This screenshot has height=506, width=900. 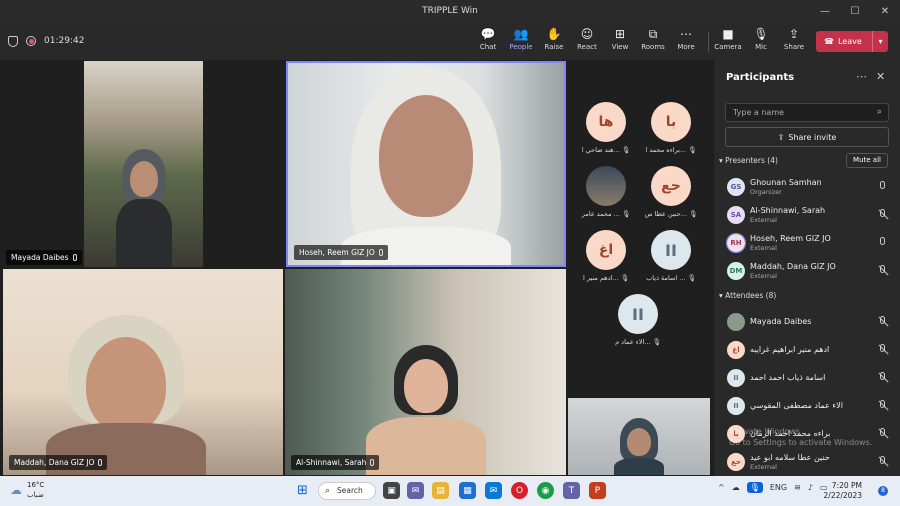 What do you see at coordinates (425, 372) in the screenshot?
I see `video-tile-sarah: Al-Shinnawi, Sarah` at bounding box center [425, 372].